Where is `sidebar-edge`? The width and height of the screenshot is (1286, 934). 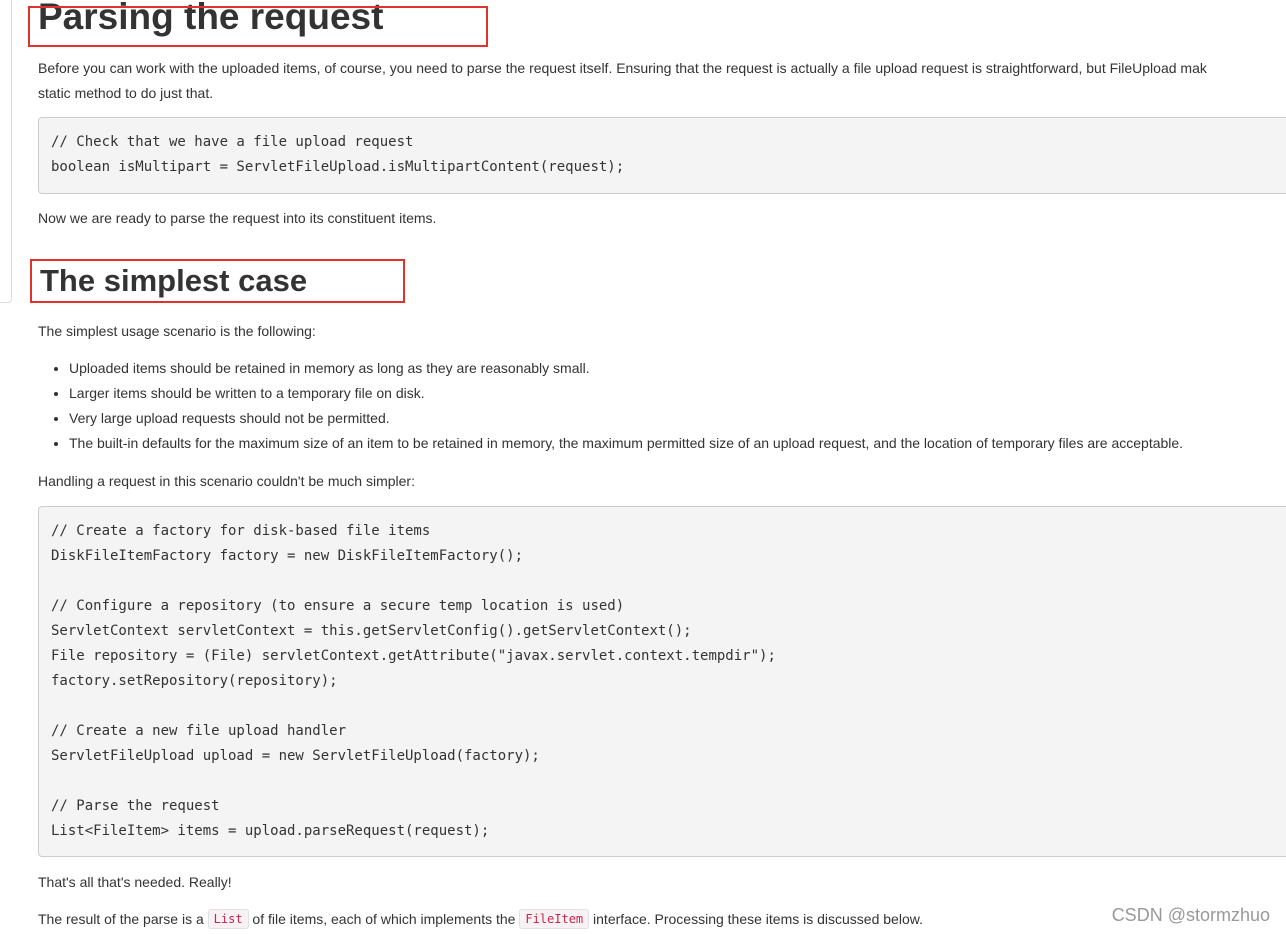 sidebar-edge is located at coordinates (6, 151).